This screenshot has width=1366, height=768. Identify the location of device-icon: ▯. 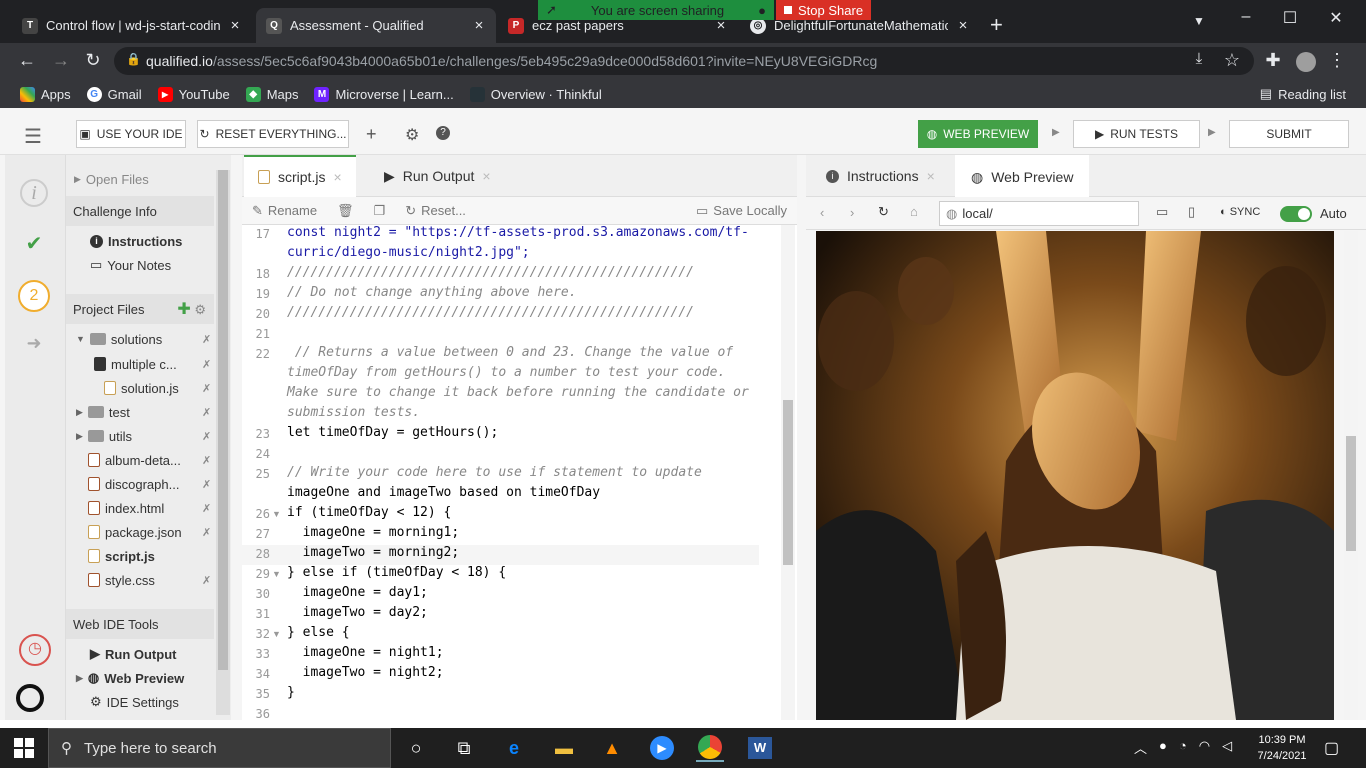
(1191, 212).